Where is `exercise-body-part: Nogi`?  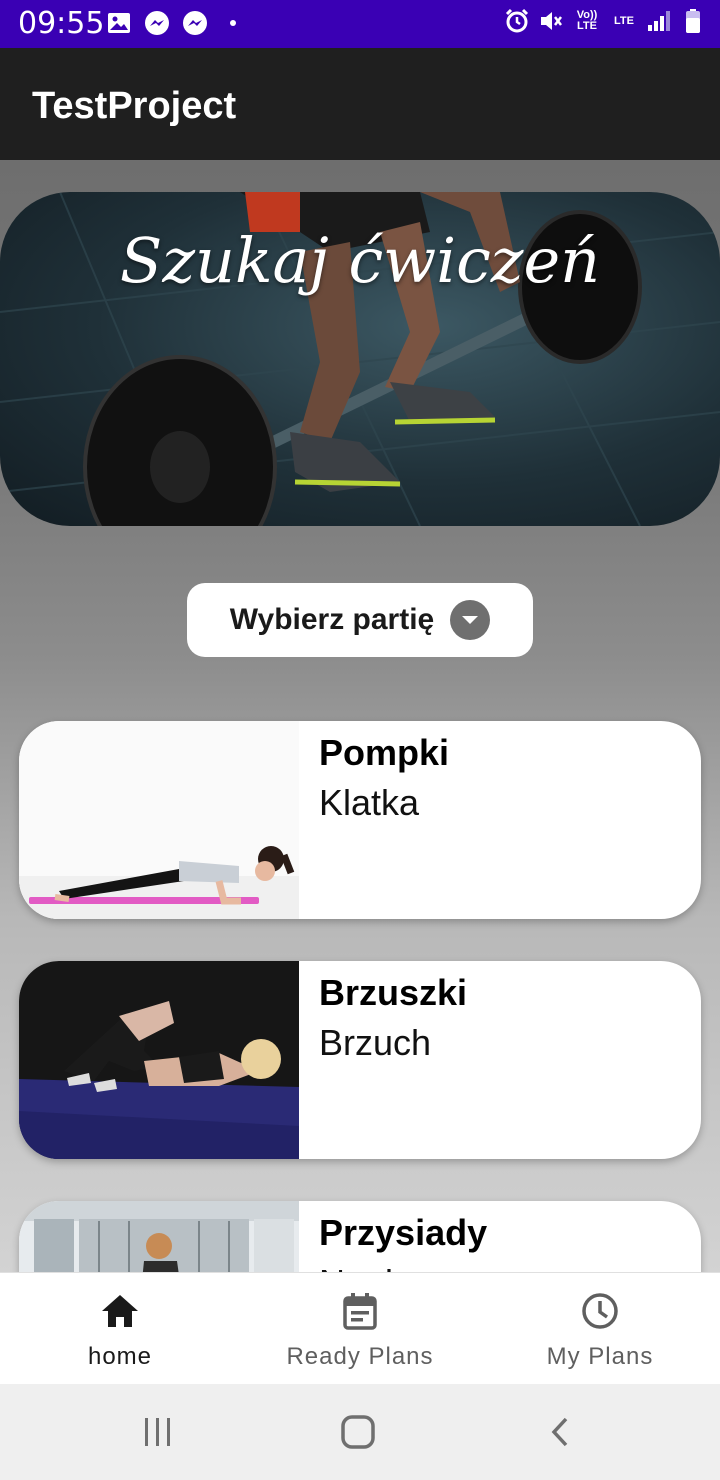 exercise-body-part: Nogi is located at coordinates (356, 1266).